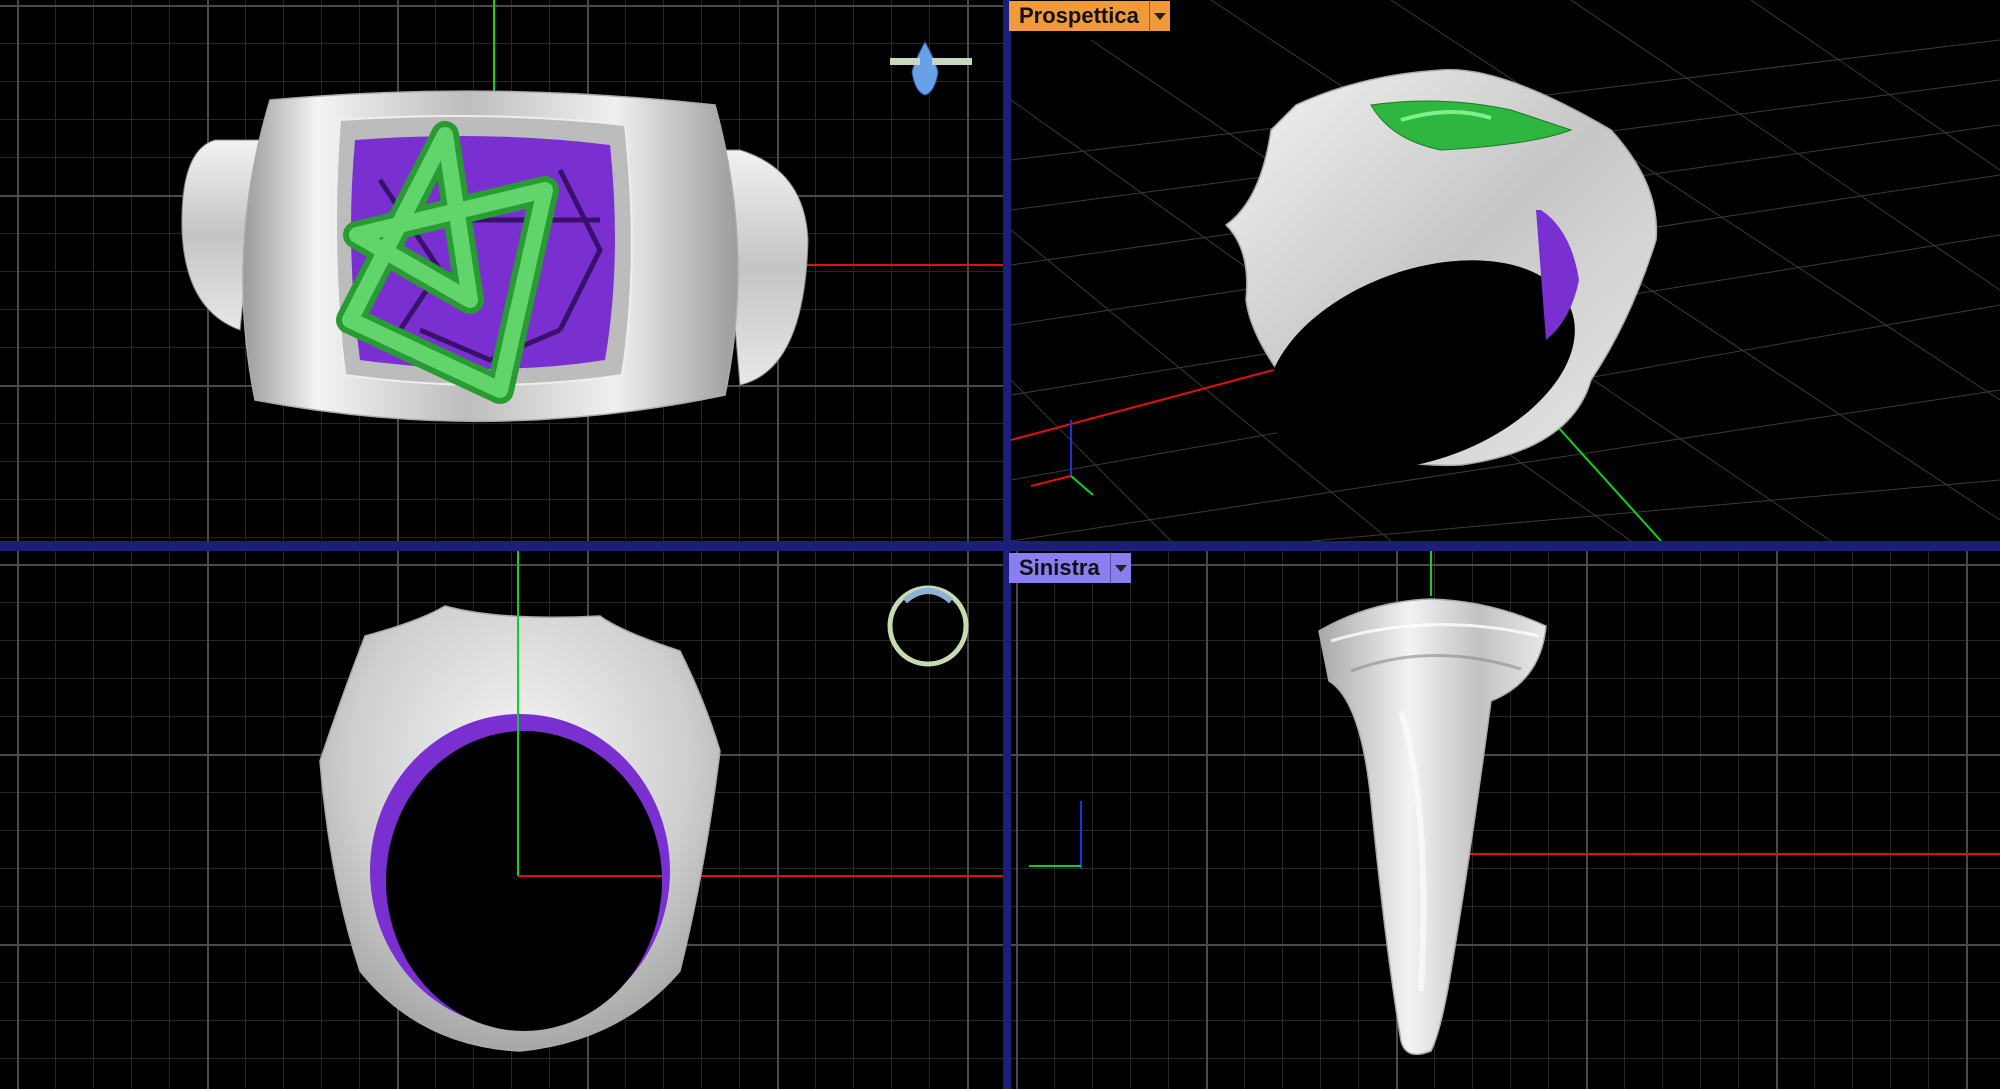 The height and width of the screenshot is (1089, 2000). What do you see at coordinates (495, 256) in the screenshot?
I see `ring-top-view` at bounding box center [495, 256].